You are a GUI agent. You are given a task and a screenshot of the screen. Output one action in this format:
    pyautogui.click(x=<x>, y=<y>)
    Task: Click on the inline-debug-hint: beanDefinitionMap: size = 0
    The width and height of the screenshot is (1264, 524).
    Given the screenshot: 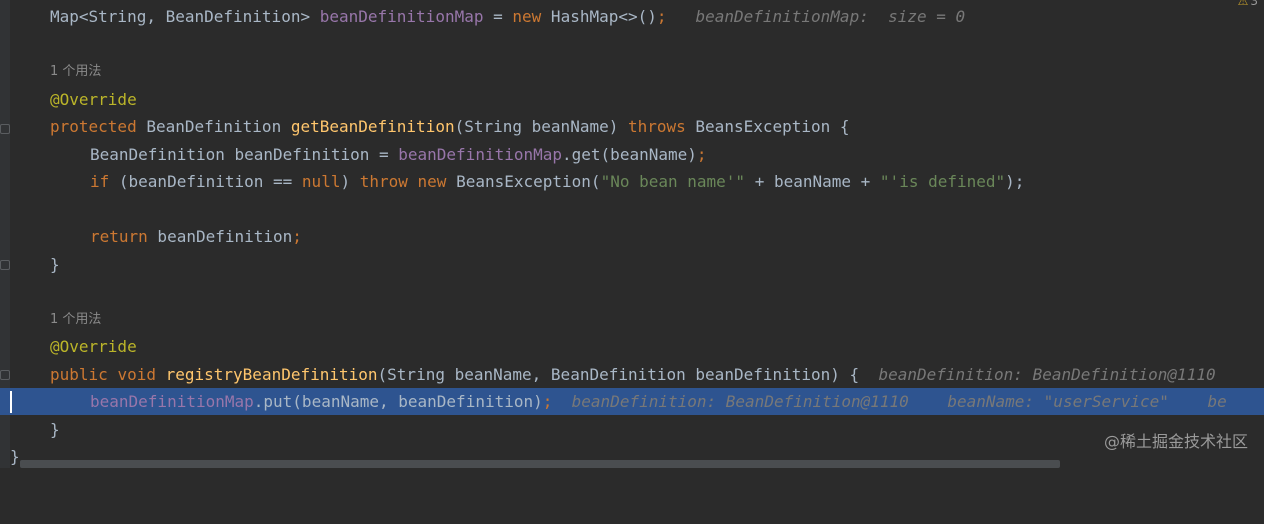 What is the action you would take?
    pyautogui.click(x=830, y=16)
    